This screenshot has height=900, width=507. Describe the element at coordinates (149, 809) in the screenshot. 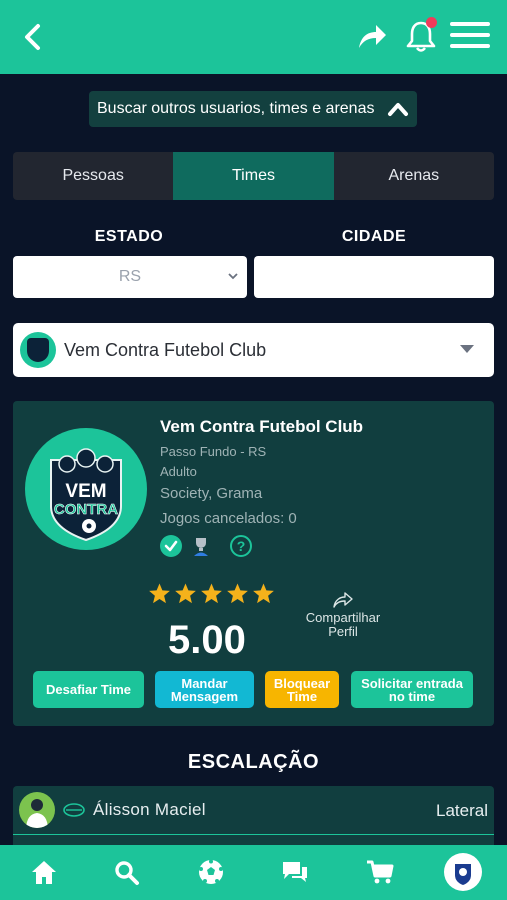

I see `player-name: Álisson Maciel` at that location.